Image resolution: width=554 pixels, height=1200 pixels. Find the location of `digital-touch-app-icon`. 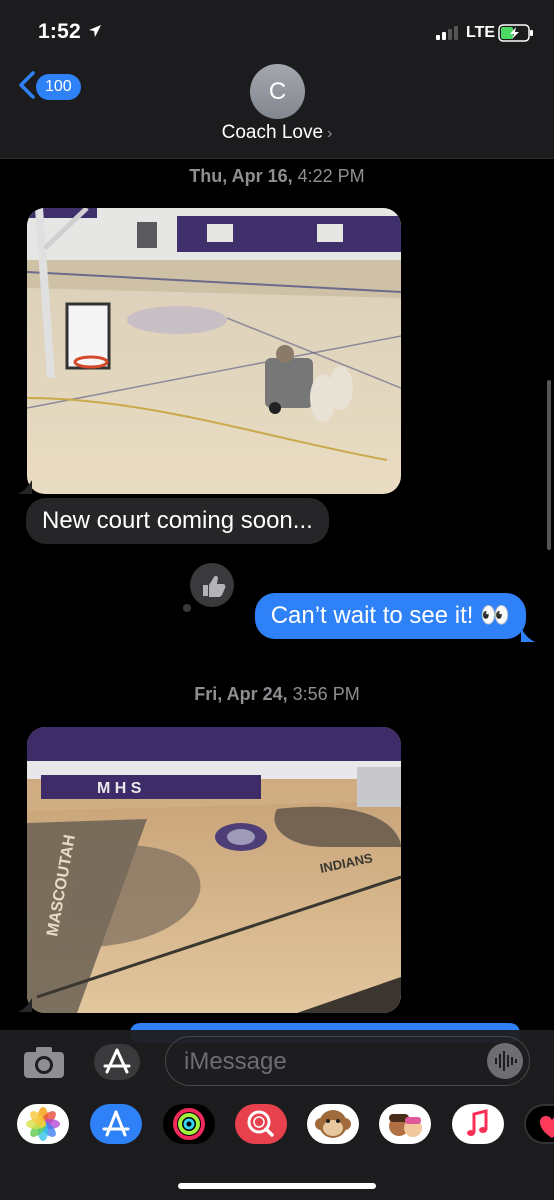

digital-touch-app-icon is located at coordinates (539, 1124).